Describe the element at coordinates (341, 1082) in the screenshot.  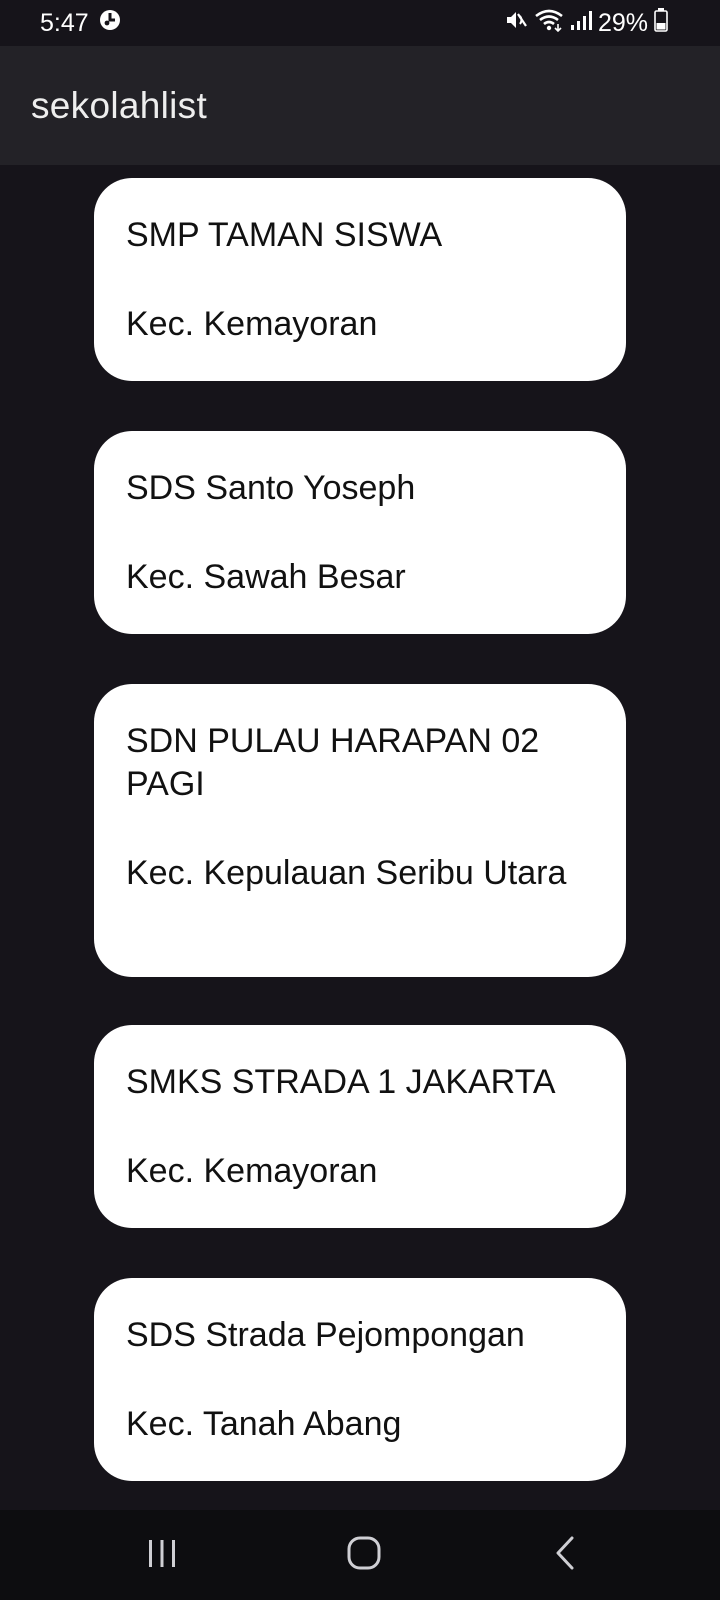
I see `school-name: SMKS STRADA 1 JAKARTA` at that location.